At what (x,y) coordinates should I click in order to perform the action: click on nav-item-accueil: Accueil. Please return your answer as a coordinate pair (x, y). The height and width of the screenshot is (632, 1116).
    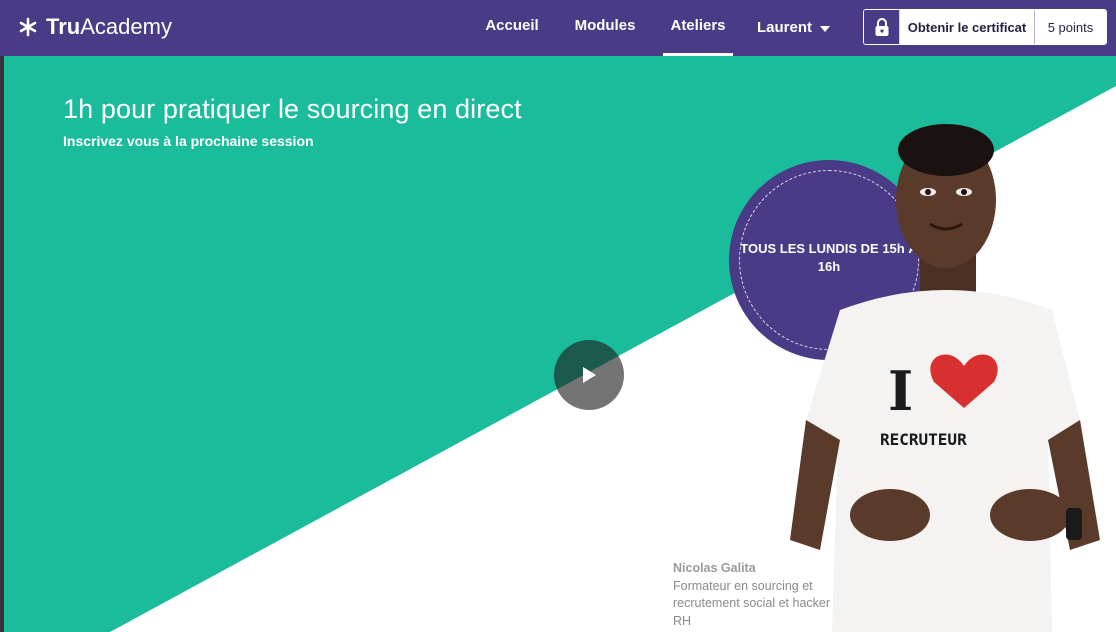
    Looking at the image, I should click on (512, 28).